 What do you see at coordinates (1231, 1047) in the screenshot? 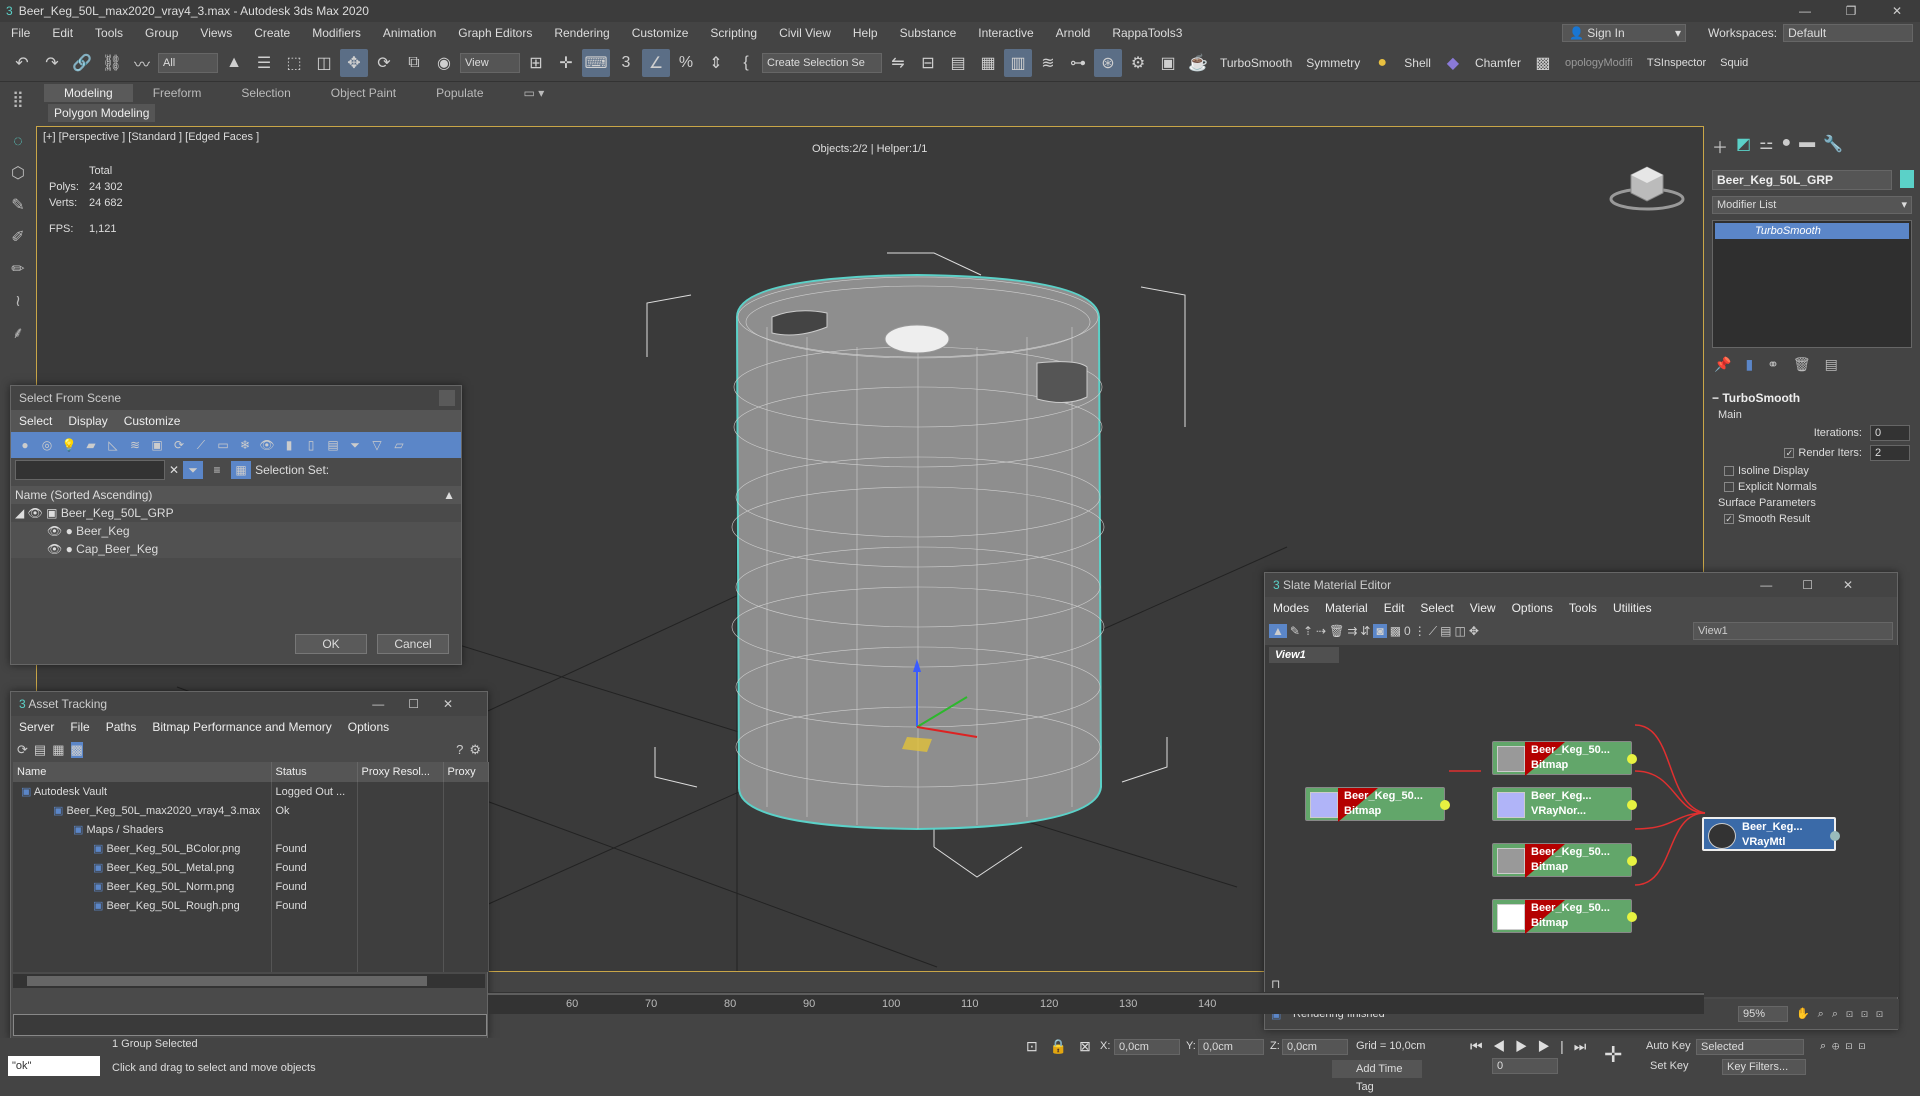
I see `y-coord-field: 0,0cm` at bounding box center [1231, 1047].